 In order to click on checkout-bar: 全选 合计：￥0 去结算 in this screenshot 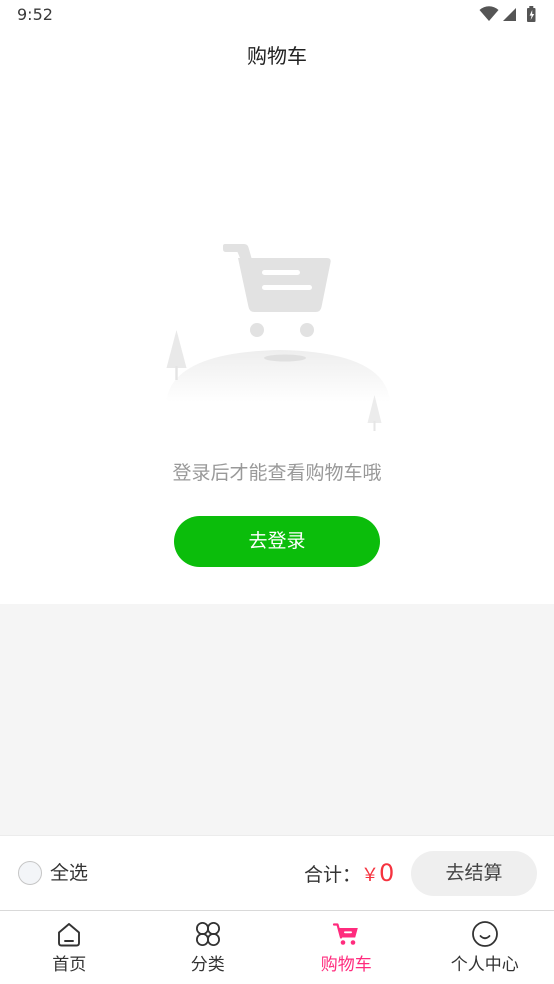, I will do `click(277, 873)`.